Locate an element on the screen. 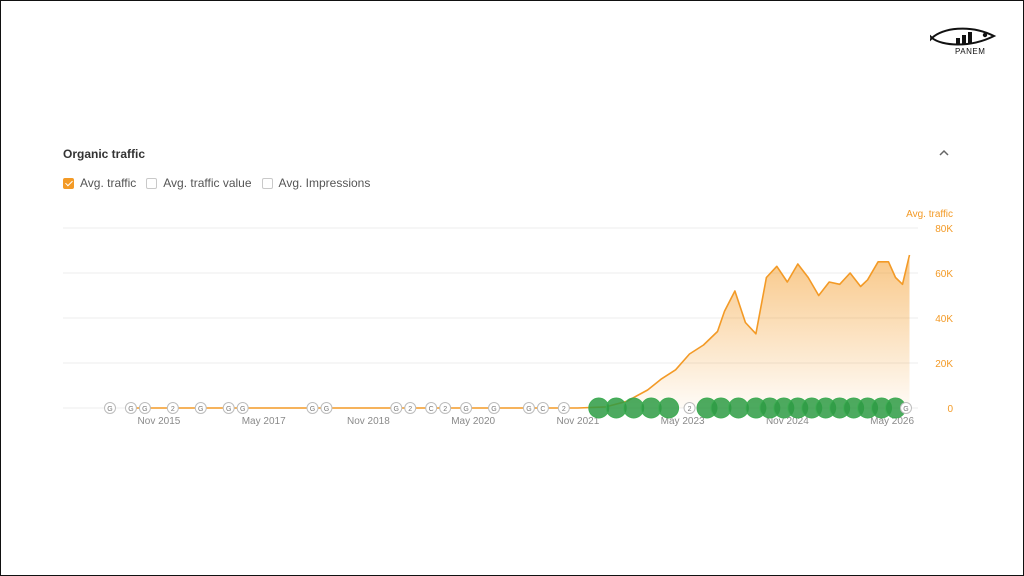 The width and height of the screenshot is (1024, 576). y-tick-label: 80K is located at coordinates (944, 229).